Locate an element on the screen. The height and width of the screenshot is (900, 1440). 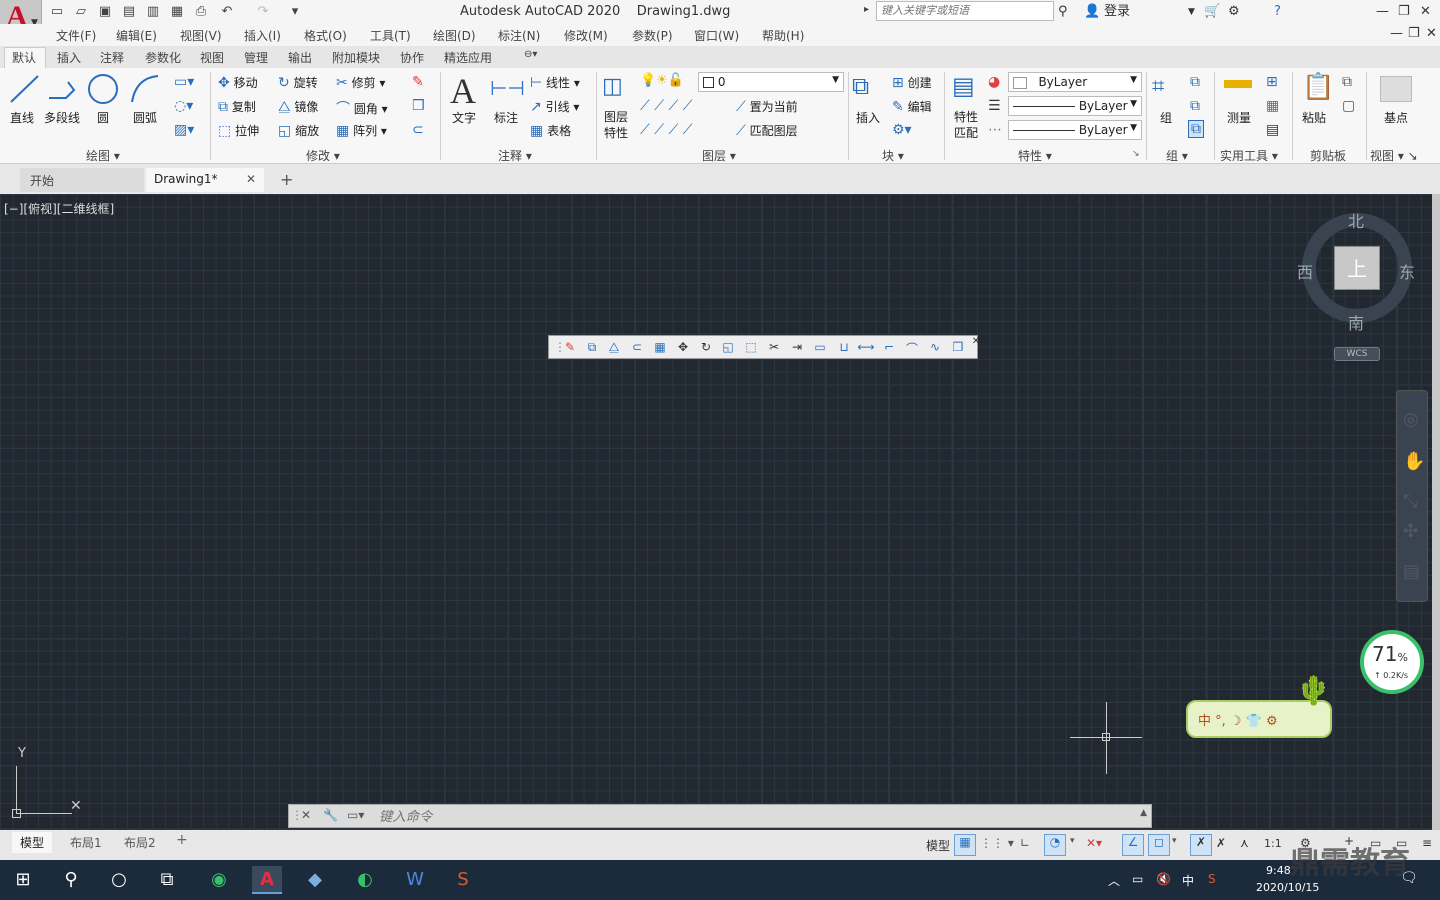
create-block-button: ⊞ 创建 is located at coordinates (912, 82).